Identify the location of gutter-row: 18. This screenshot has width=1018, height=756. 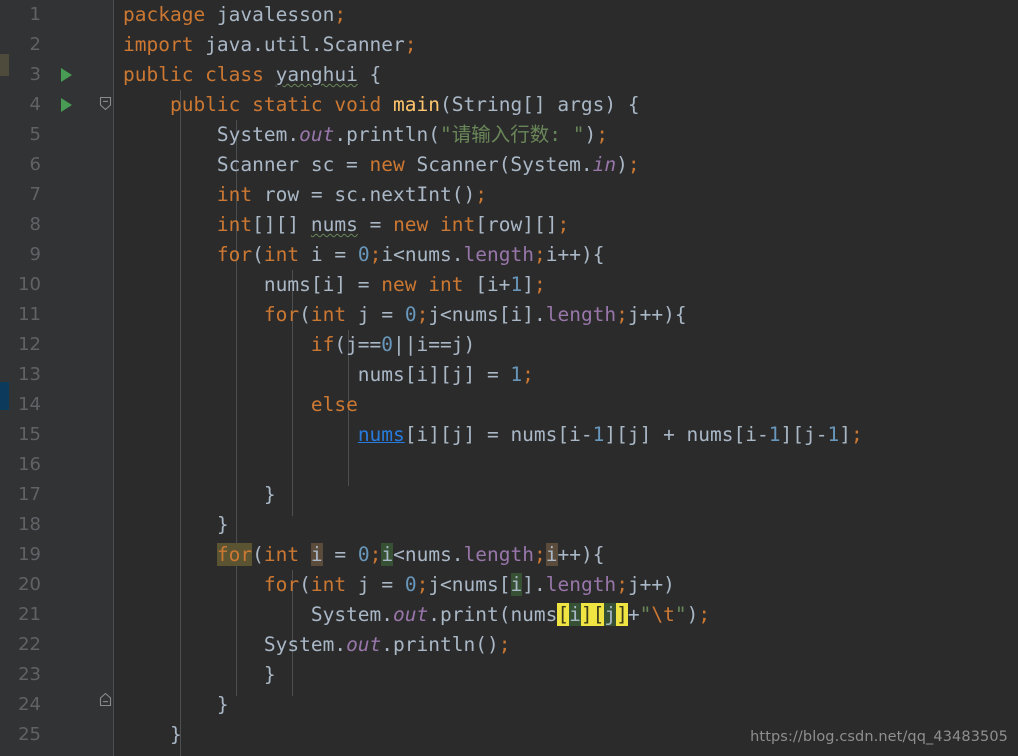
(53, 525).